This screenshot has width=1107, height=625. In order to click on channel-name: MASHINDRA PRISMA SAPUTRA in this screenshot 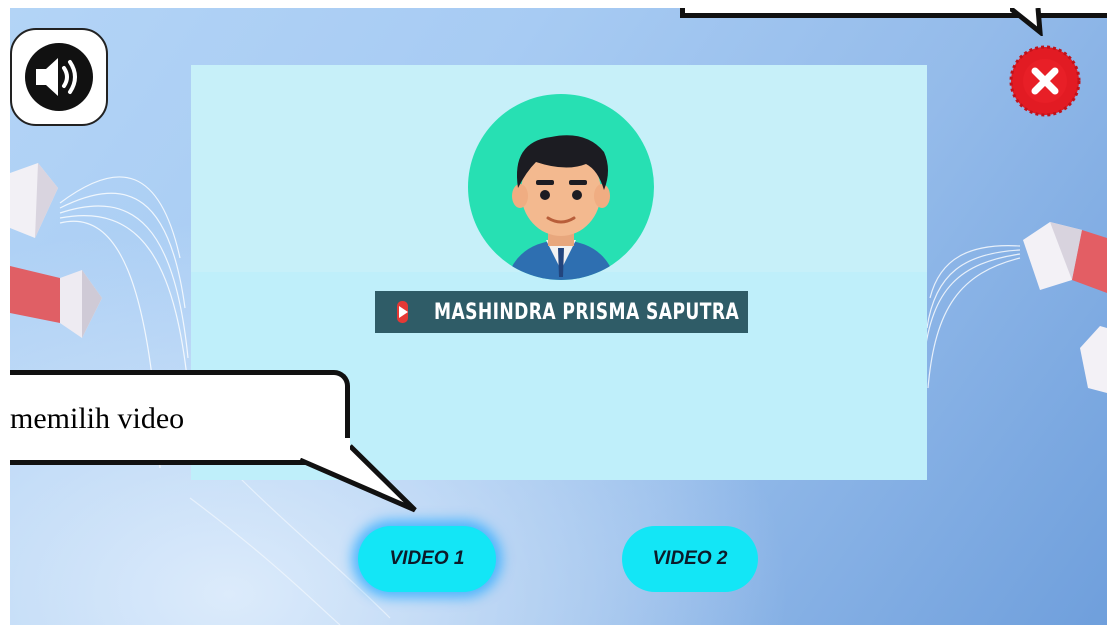, I will do `click(587, 312)`.